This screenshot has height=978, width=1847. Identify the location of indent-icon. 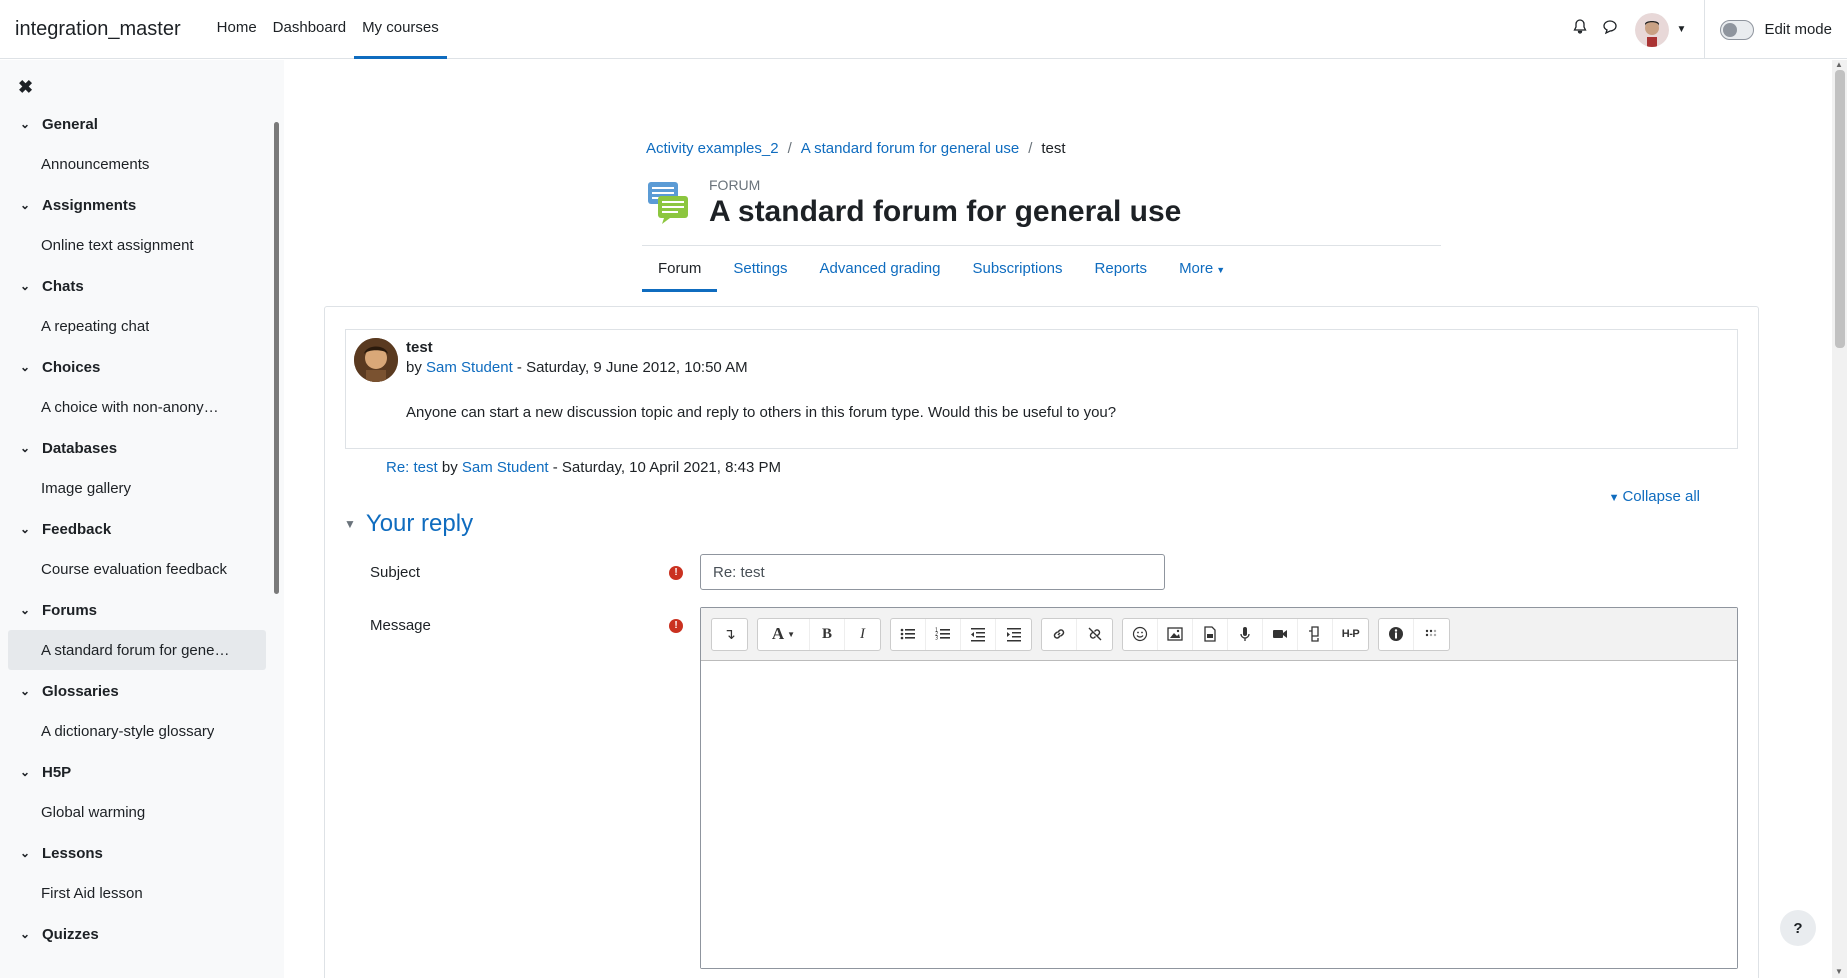
(1013, 634).